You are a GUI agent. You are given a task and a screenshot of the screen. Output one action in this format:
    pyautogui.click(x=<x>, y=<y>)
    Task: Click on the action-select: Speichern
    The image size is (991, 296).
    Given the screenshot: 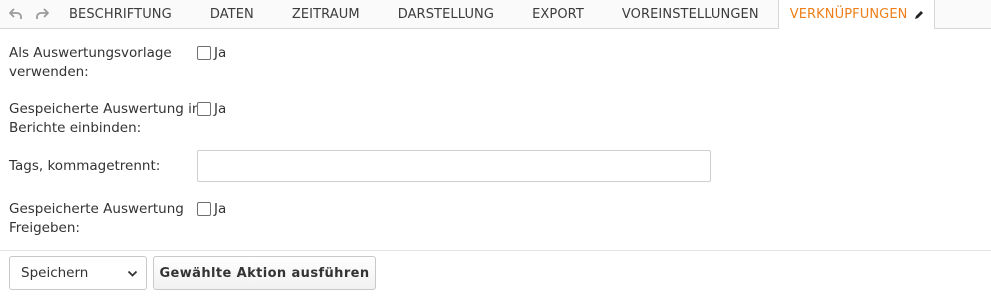 What is the action you would take?
    pyautogui.click(x=78, y=273)
    